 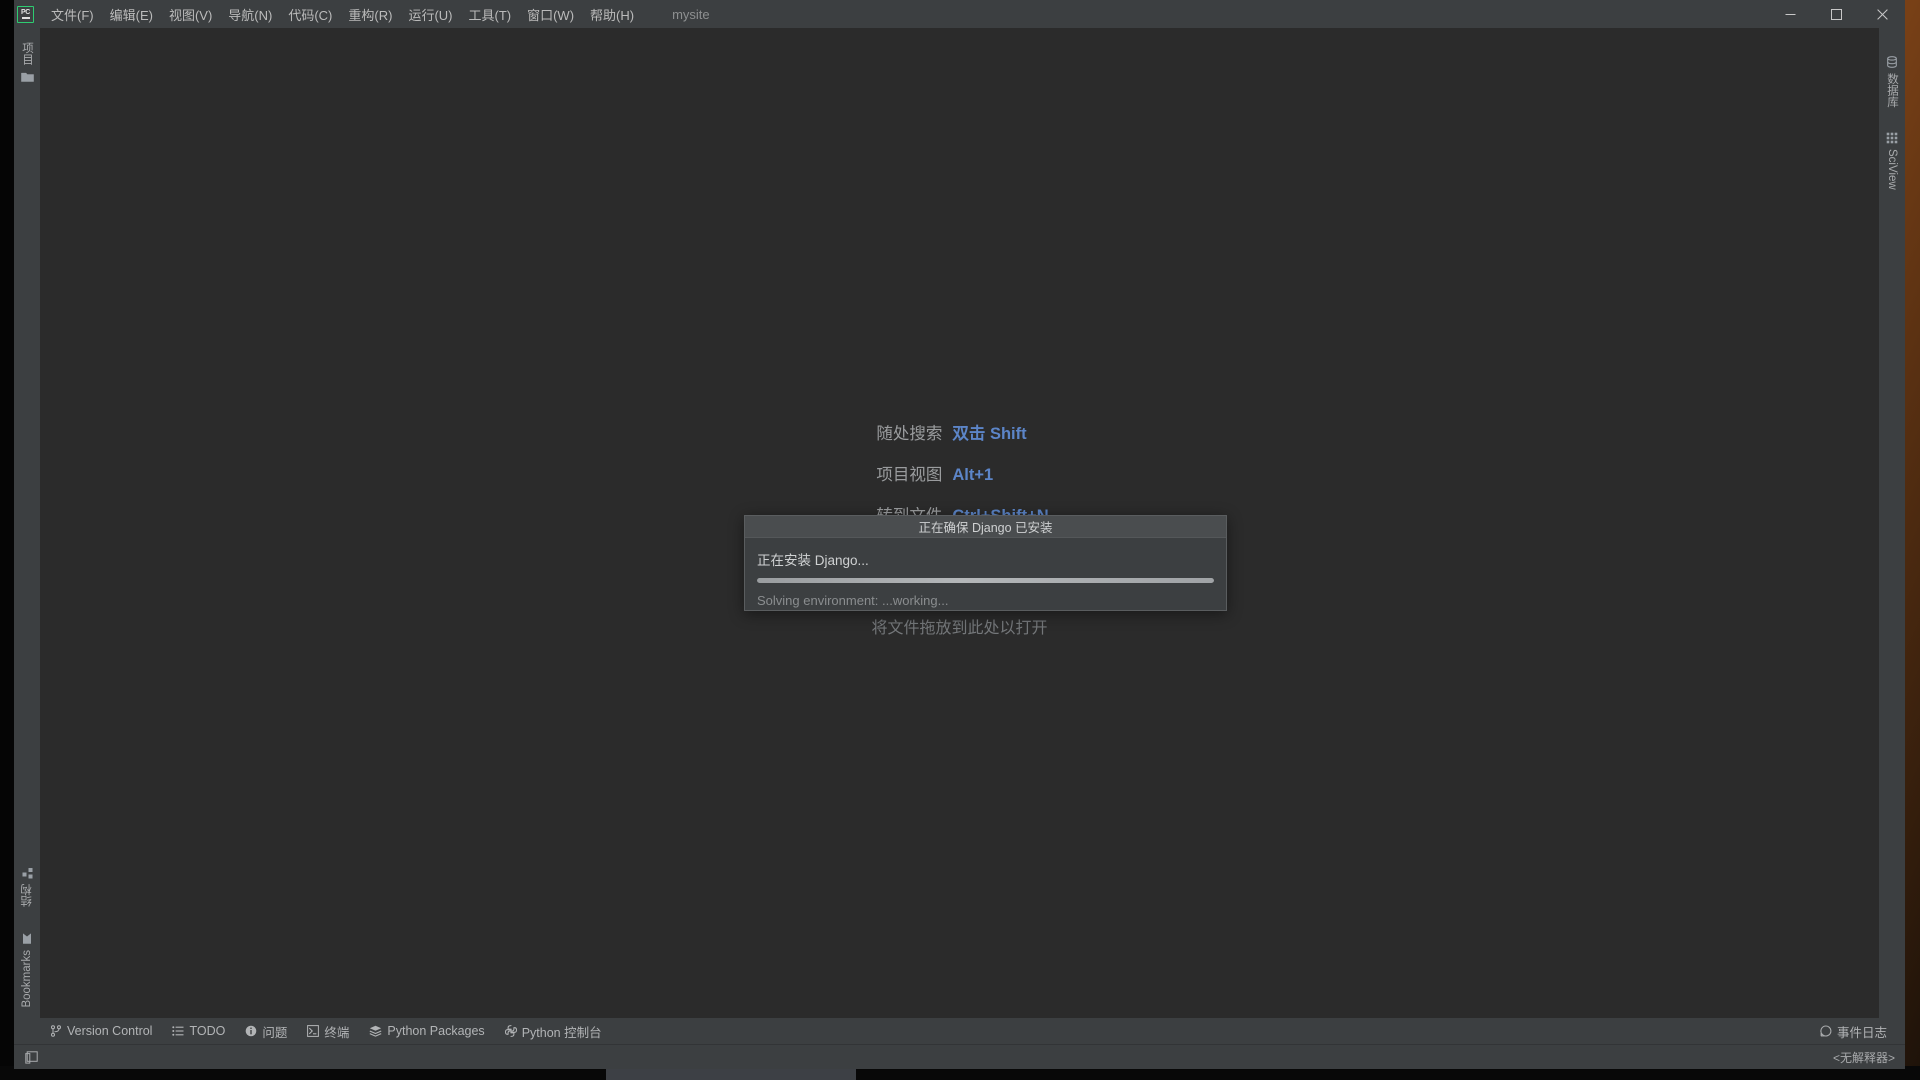 What do you see at coordinates (207, 1031) in the screenshot?
I see `tool-label: TODO` at bounding box center [207, 1031].